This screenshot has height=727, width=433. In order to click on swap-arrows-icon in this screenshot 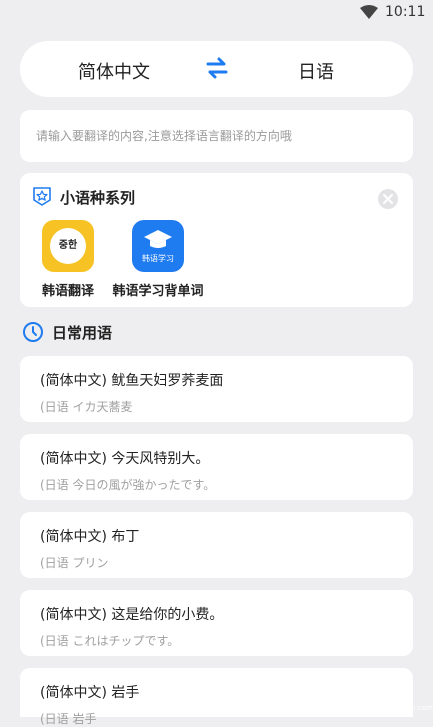, I will do `click(217, 68)`.